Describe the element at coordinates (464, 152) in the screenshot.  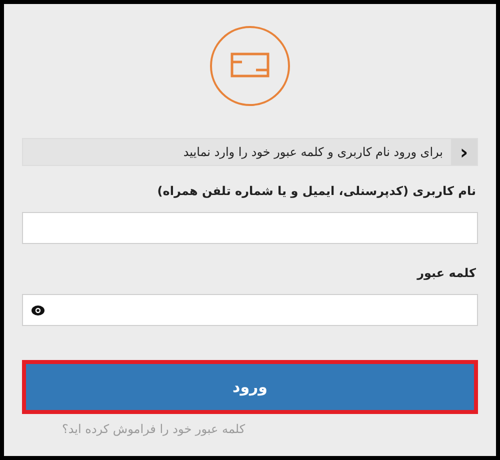
I see `chevron-icon: ‹` at that location.